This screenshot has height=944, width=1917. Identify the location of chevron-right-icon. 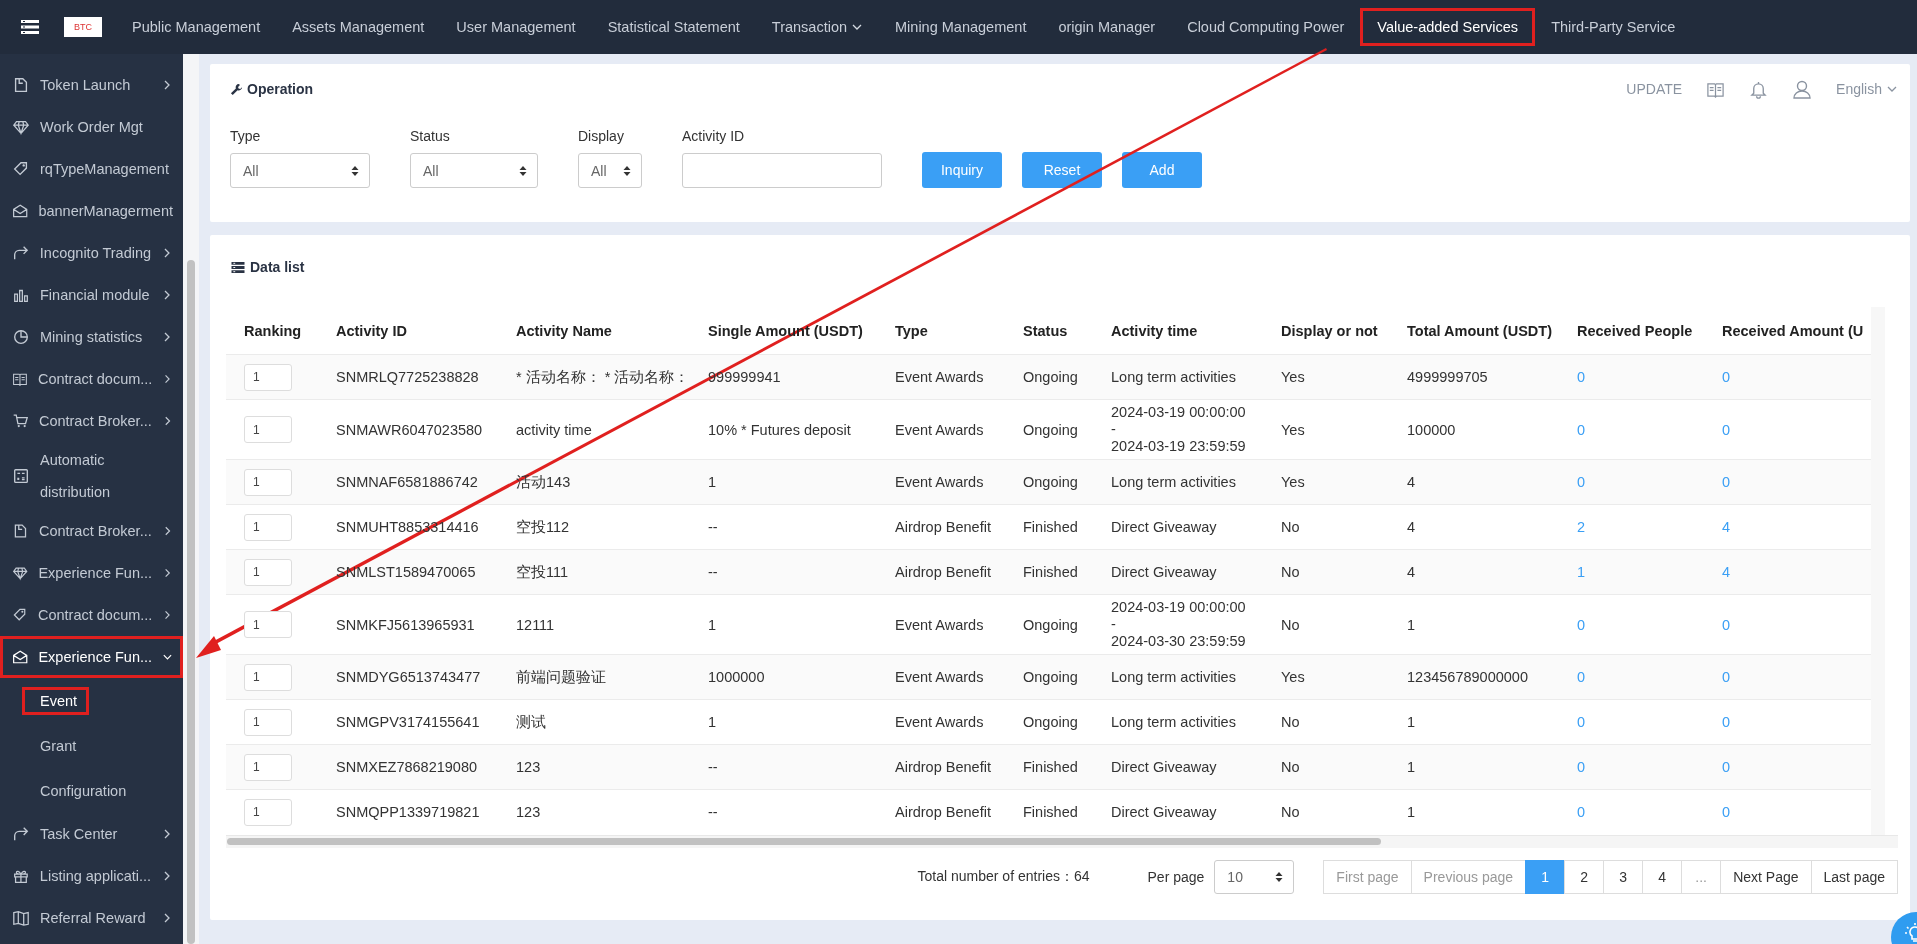
(167, 615).